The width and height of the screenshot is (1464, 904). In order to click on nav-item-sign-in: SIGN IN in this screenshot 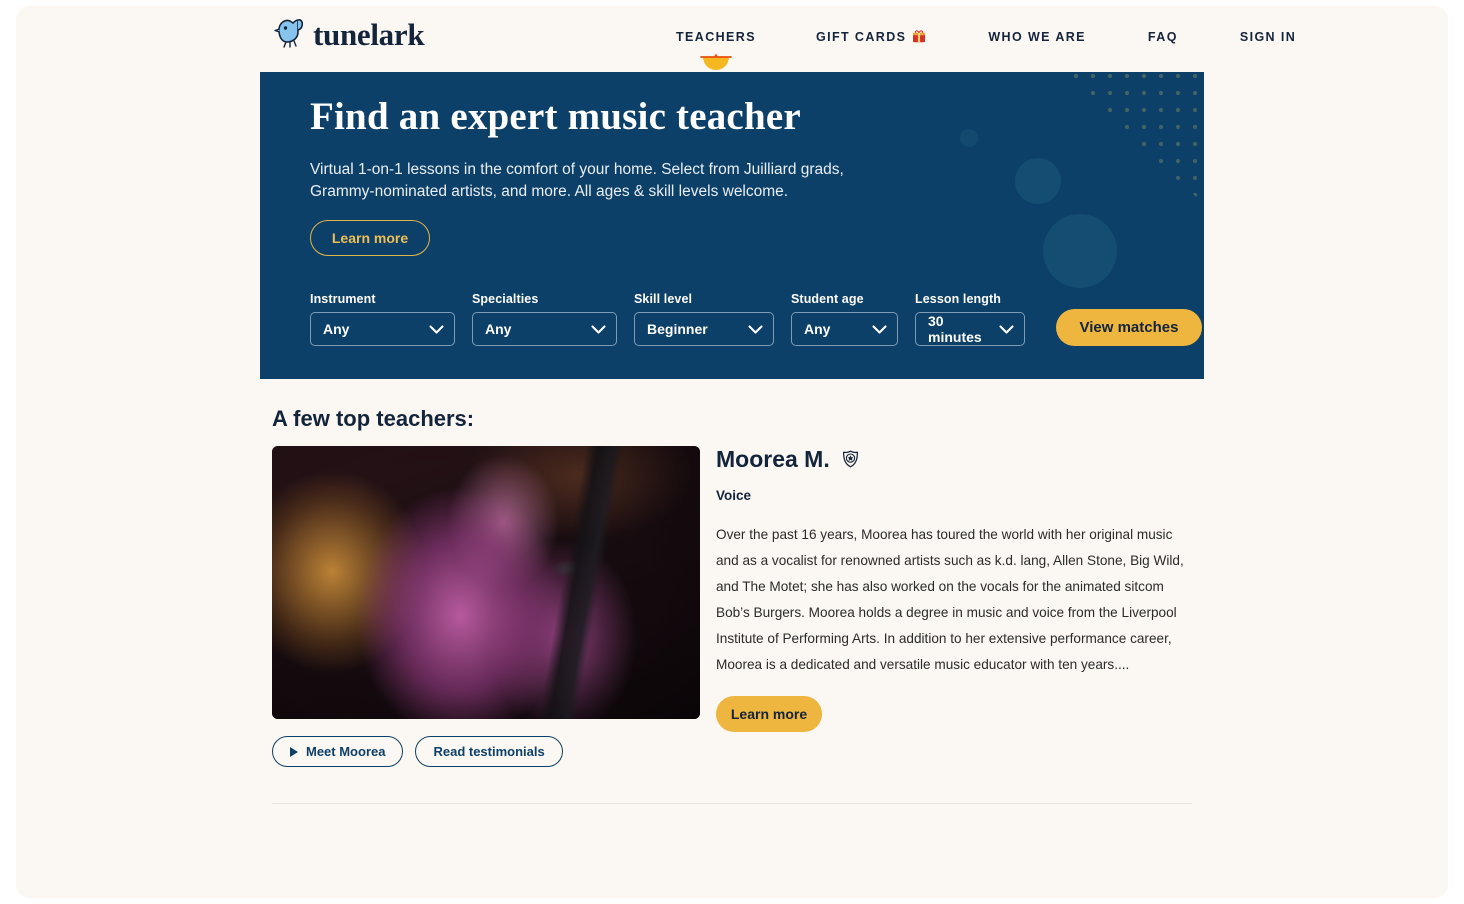, I will do `click(1268, 37)`.